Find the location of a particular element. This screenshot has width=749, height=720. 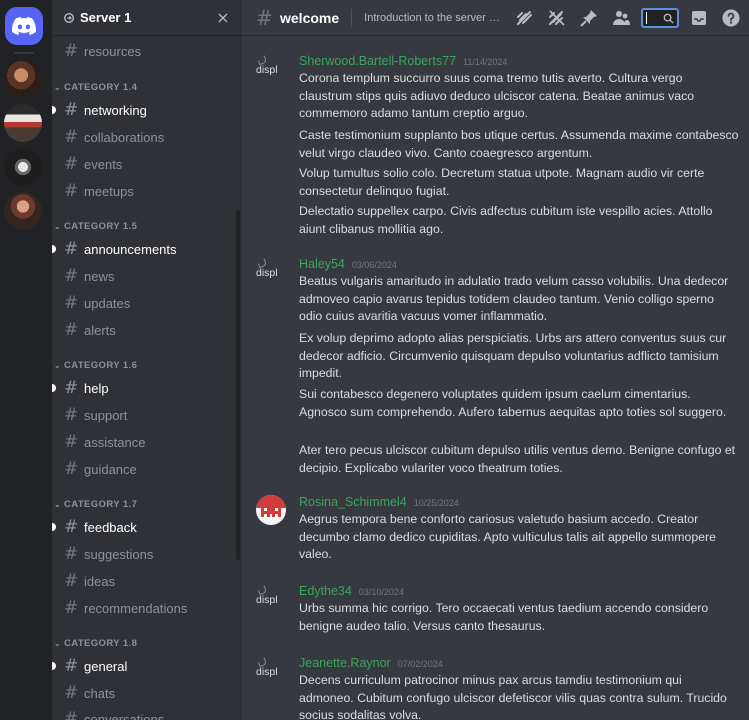

channel-topic: Introduction to the server and its rules is located at coordinates (433, 18).